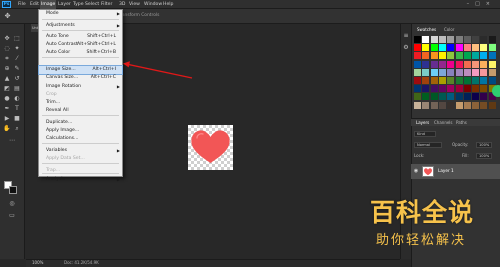 This screenshot has width=500, height=267. Describe the element at coordinates (48, 4) in the screenshot. I see `menu-image: Image` at that location.